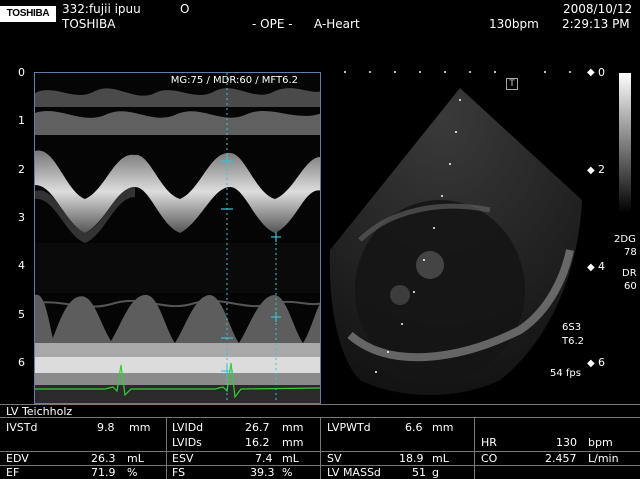  Describe the element at coordinates (601, 362) in the screenshot. I see `sector-depth-tick: 6` at that location.